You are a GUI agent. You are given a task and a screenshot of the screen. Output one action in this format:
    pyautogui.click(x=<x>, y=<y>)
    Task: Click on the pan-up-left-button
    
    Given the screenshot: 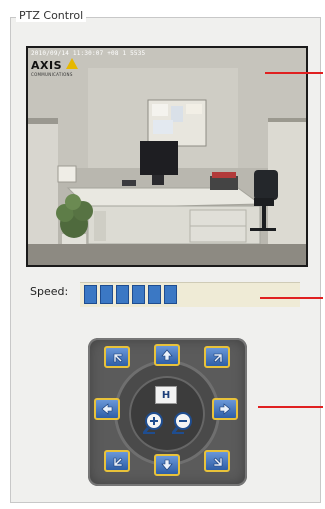 What is the action you would take?
    pyautogui.click(x=117, y=357)
    